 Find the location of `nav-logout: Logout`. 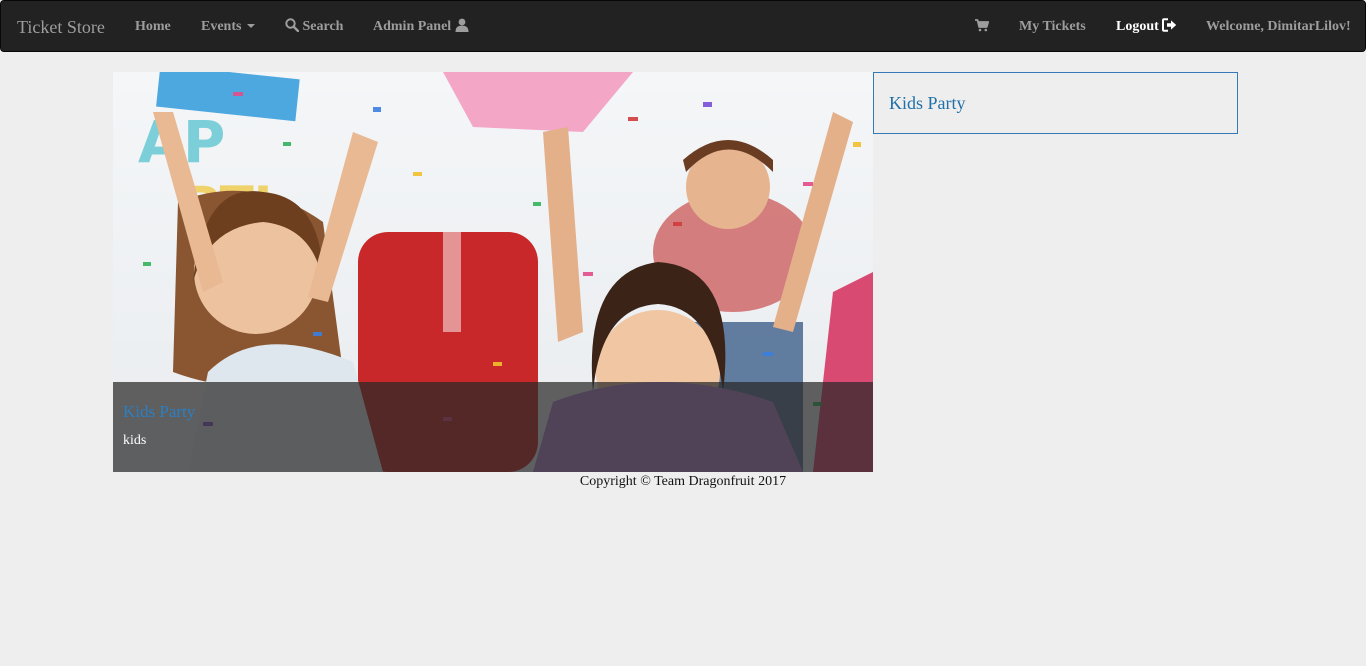

nav-logout: Logout is located at coordinates (1146, 27).